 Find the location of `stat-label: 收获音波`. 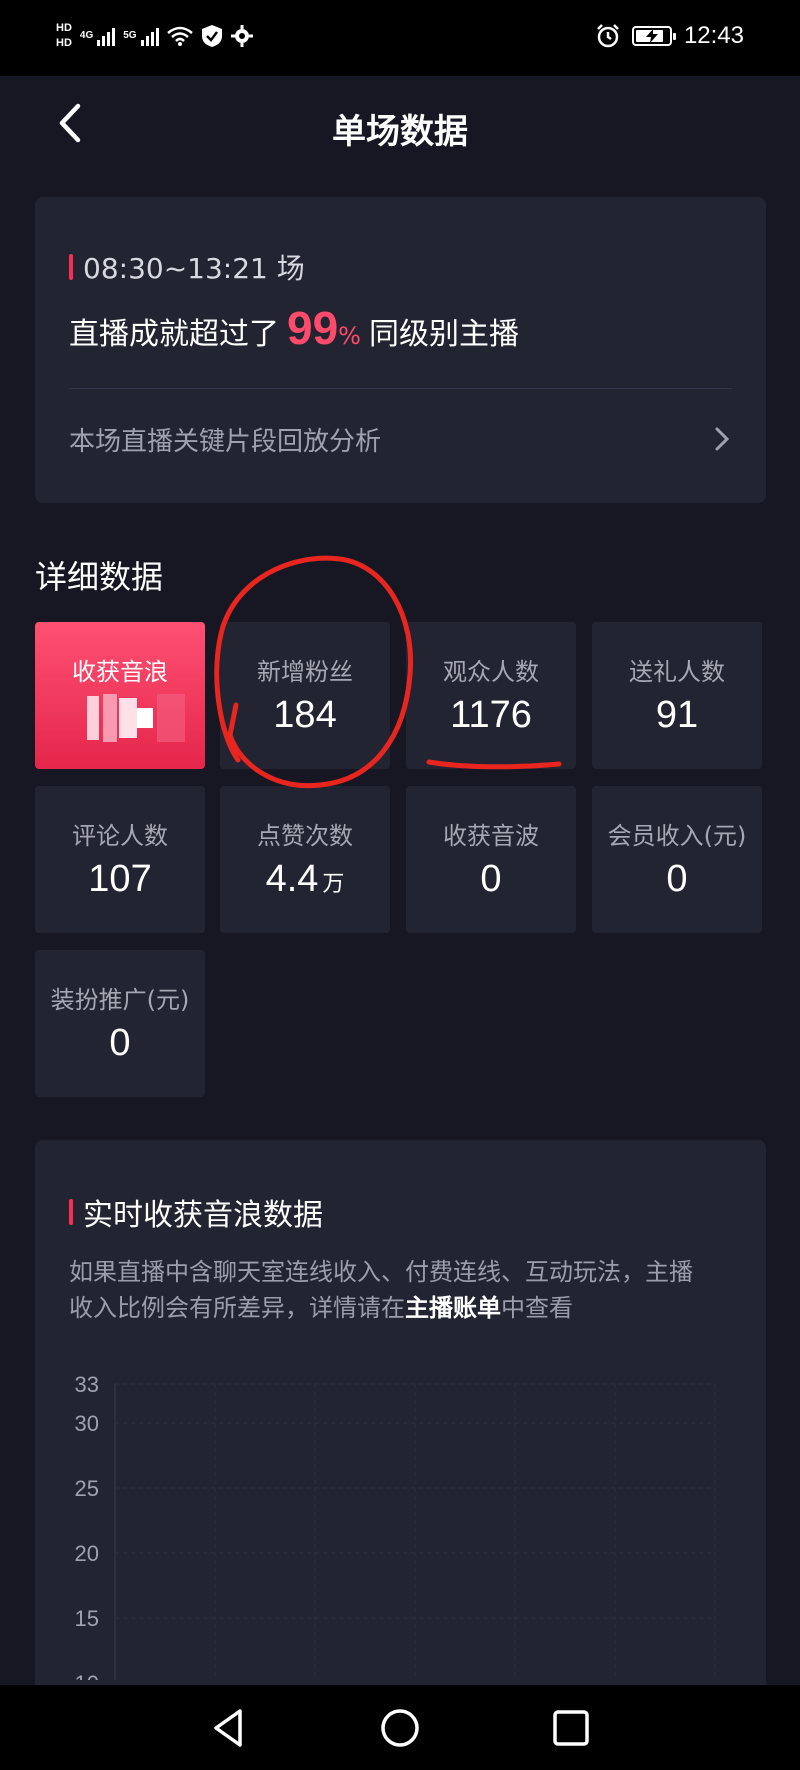

stat-label: 收获音波 is located at coordinates (491, 836).